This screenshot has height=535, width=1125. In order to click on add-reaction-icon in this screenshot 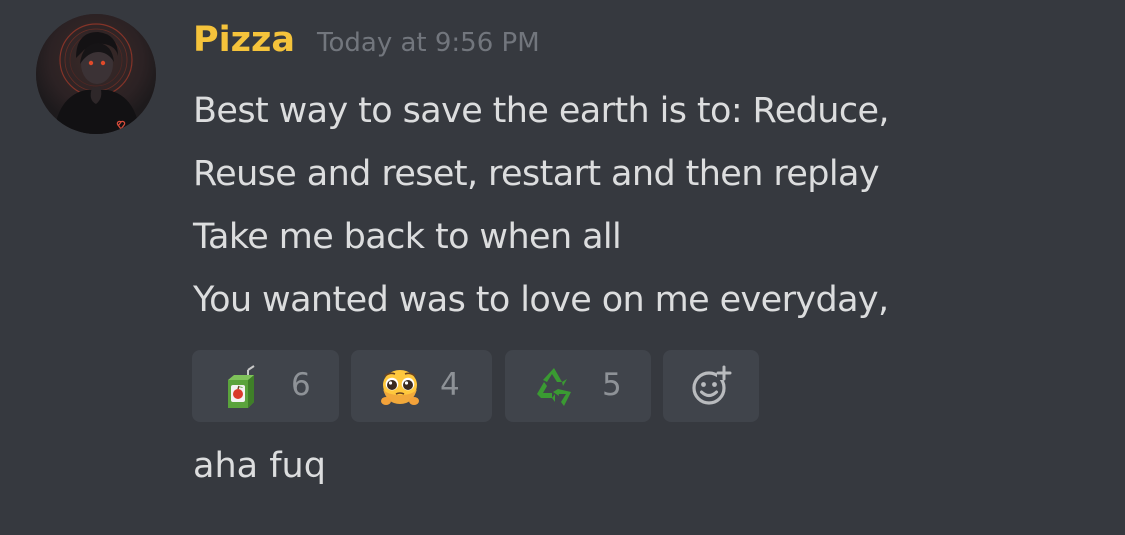, I will do `click(712, 385)`.